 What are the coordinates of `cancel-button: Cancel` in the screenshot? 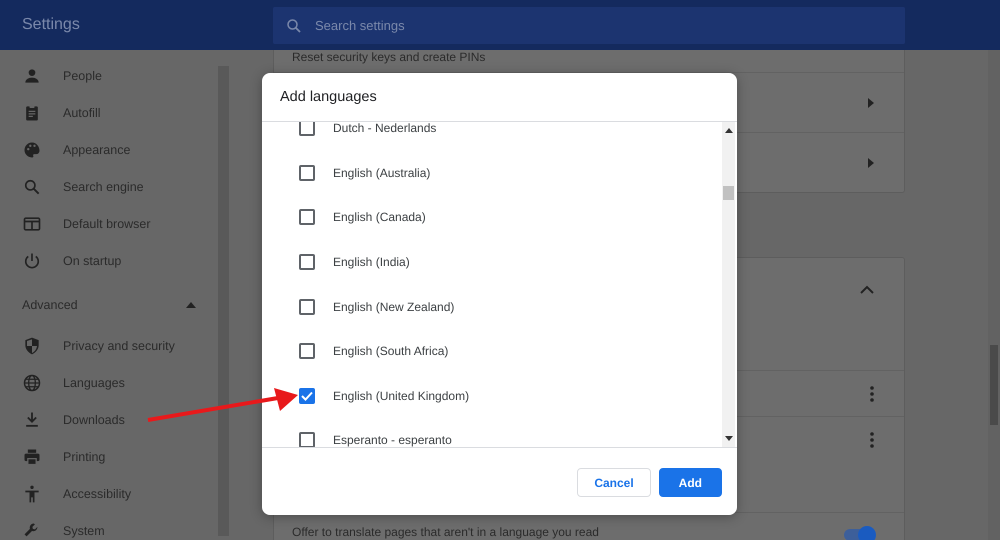 It's located at (614, 482).